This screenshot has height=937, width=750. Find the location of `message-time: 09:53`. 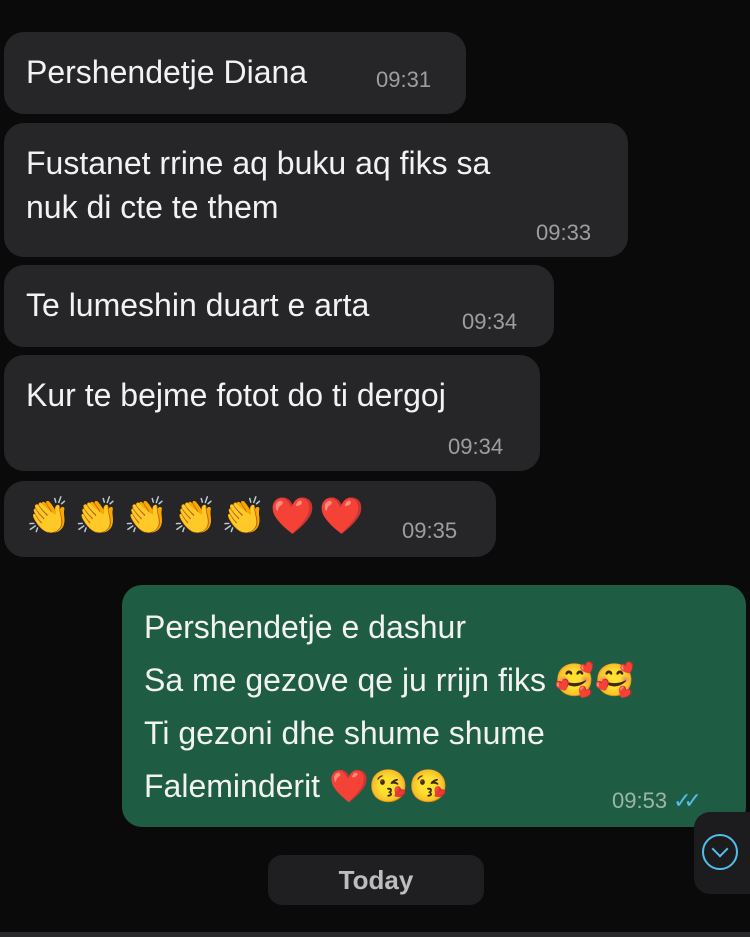

message-time: 09:53 is located at coordinates (640, 800).